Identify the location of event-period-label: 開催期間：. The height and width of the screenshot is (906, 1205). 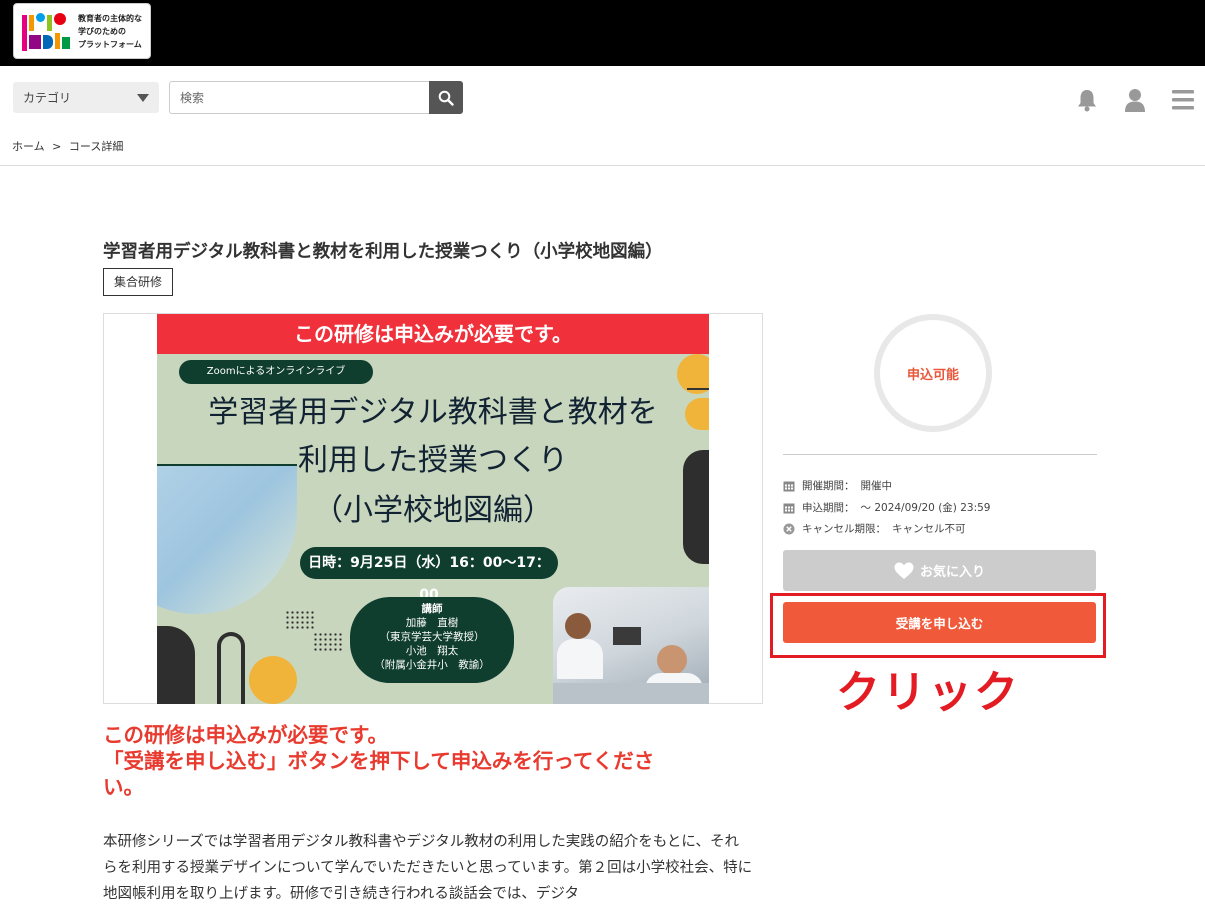
(828, 486).